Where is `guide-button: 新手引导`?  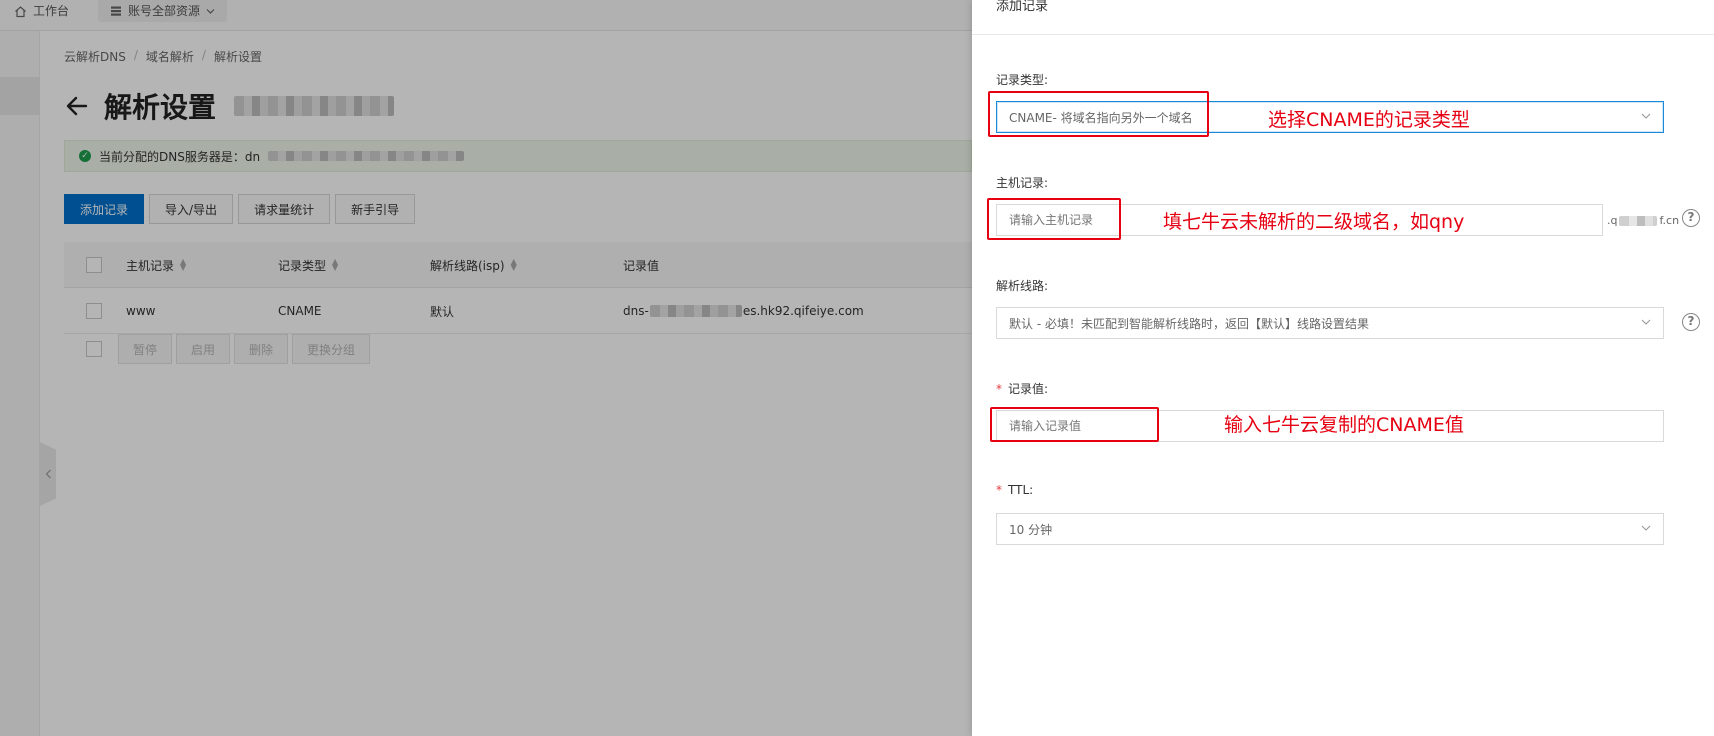
guide-button: 新手引导 is located at coordinates (375, 209).